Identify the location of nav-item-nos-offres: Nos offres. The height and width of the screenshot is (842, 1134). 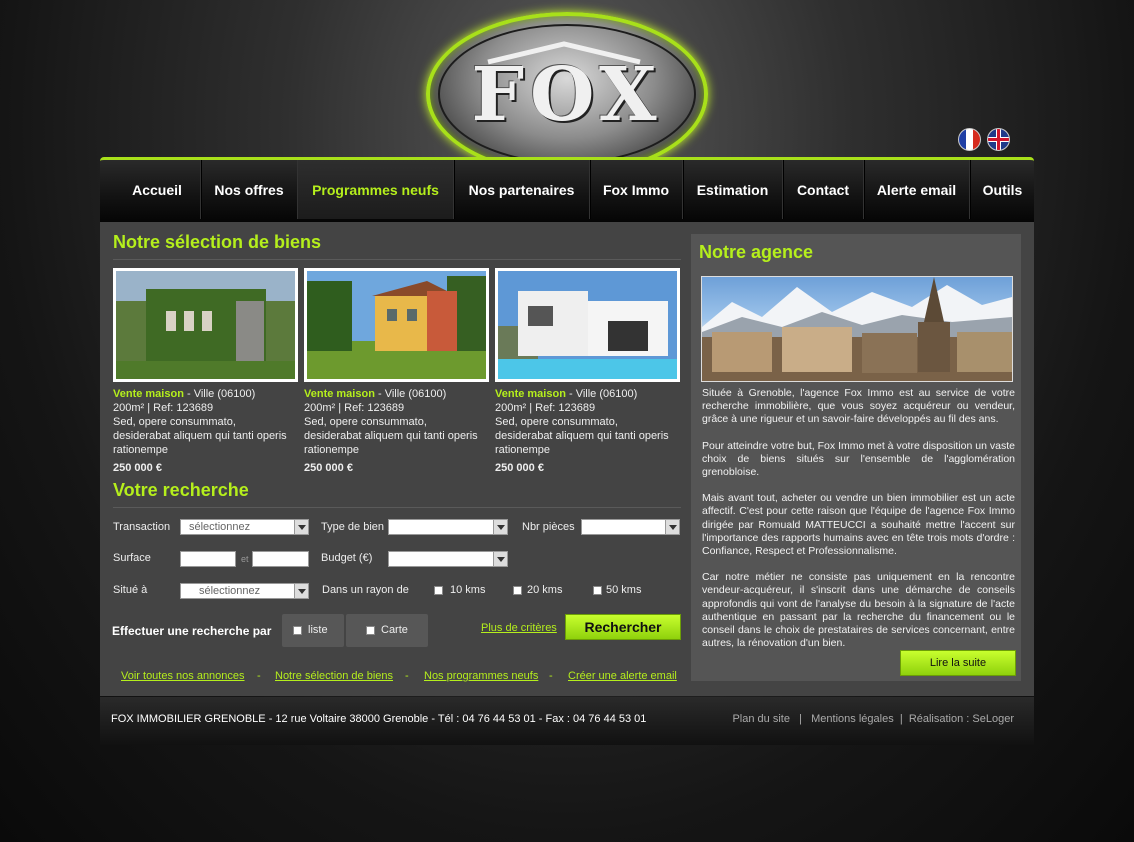
(249, 189).